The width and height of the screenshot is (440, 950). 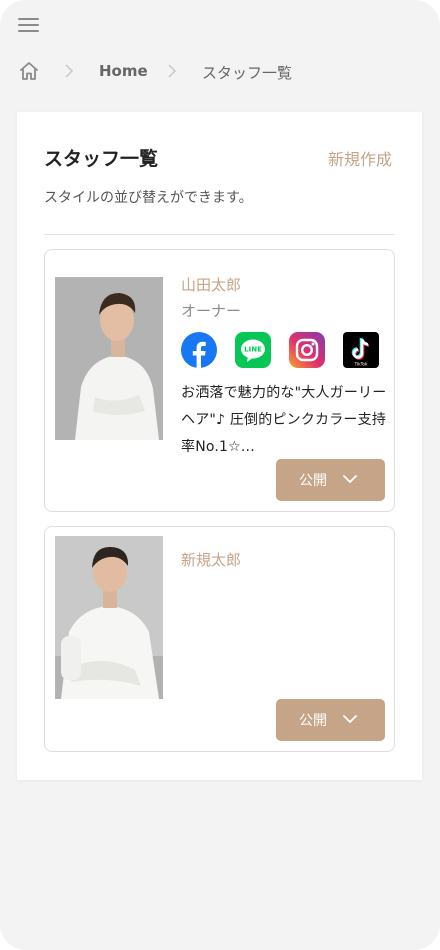 What do you see at coordinates (29, 25) in the screenshot?
I see `hamburger-menu-icon` at bounding box center [29, 25].